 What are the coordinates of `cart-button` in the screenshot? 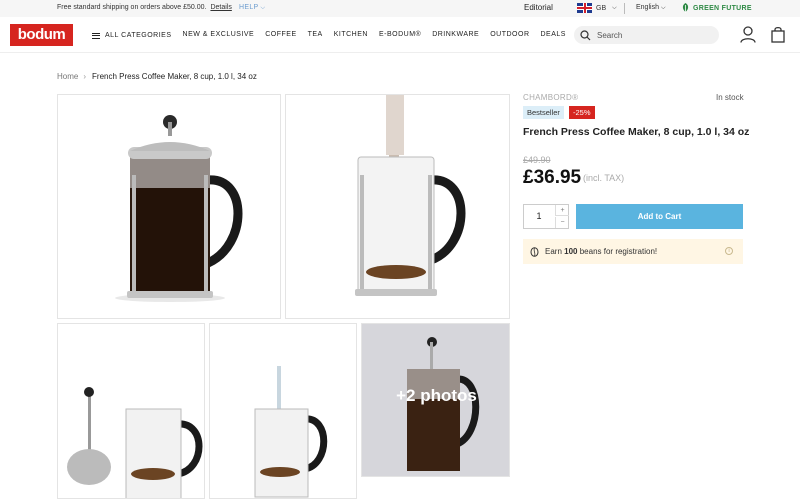 It's located at (778, 37).